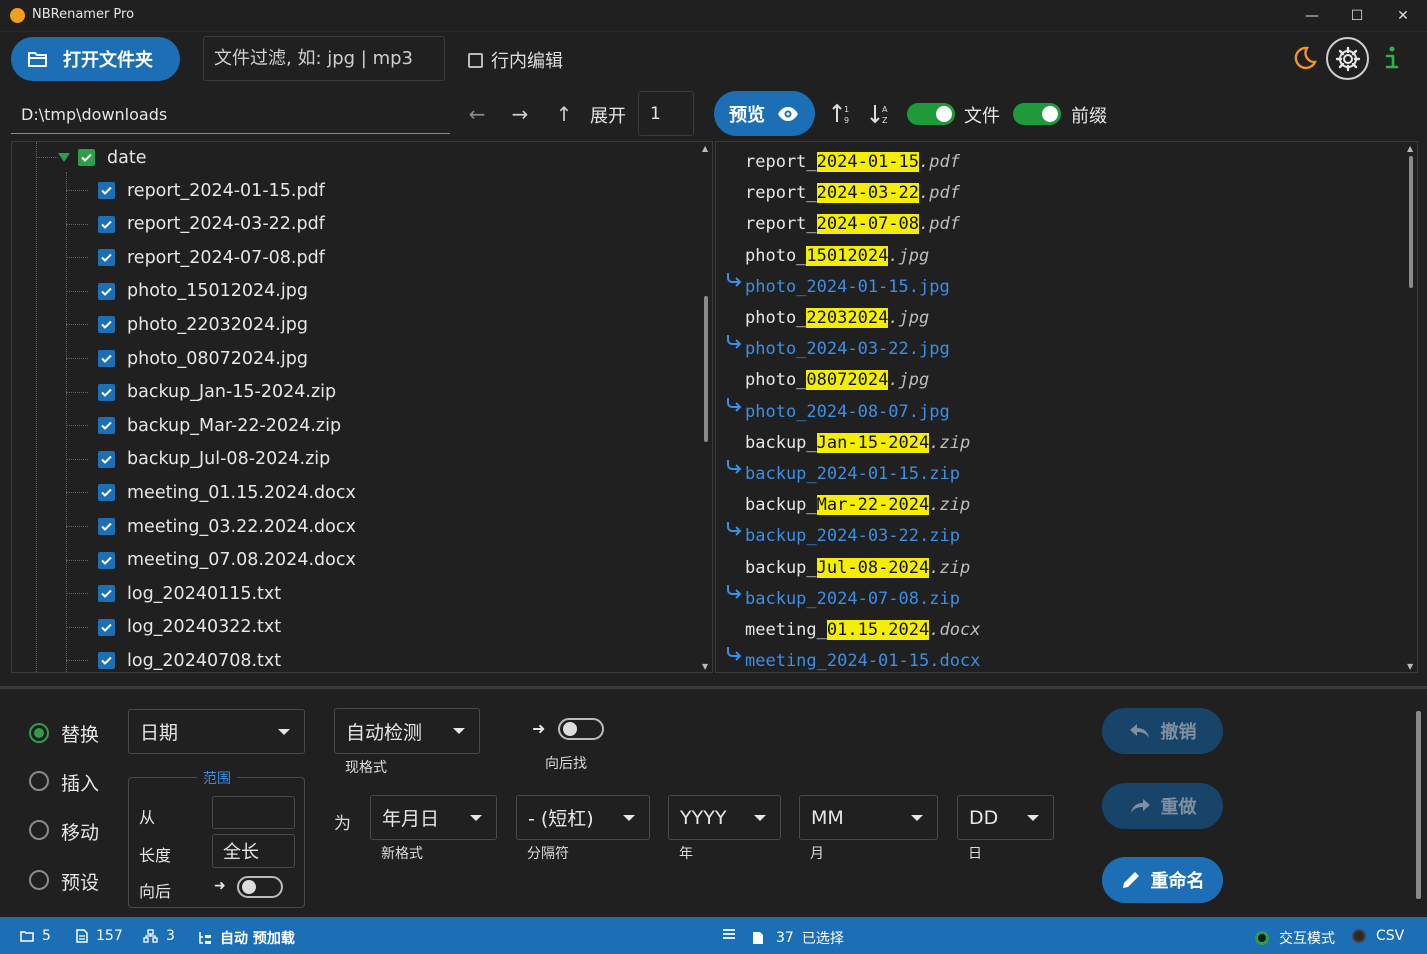 The image size is (1427, 954). Describe the element at coordinates (189, 593) in the screenshot. I see `tree-file-item: log_20240115.txt` at that location.